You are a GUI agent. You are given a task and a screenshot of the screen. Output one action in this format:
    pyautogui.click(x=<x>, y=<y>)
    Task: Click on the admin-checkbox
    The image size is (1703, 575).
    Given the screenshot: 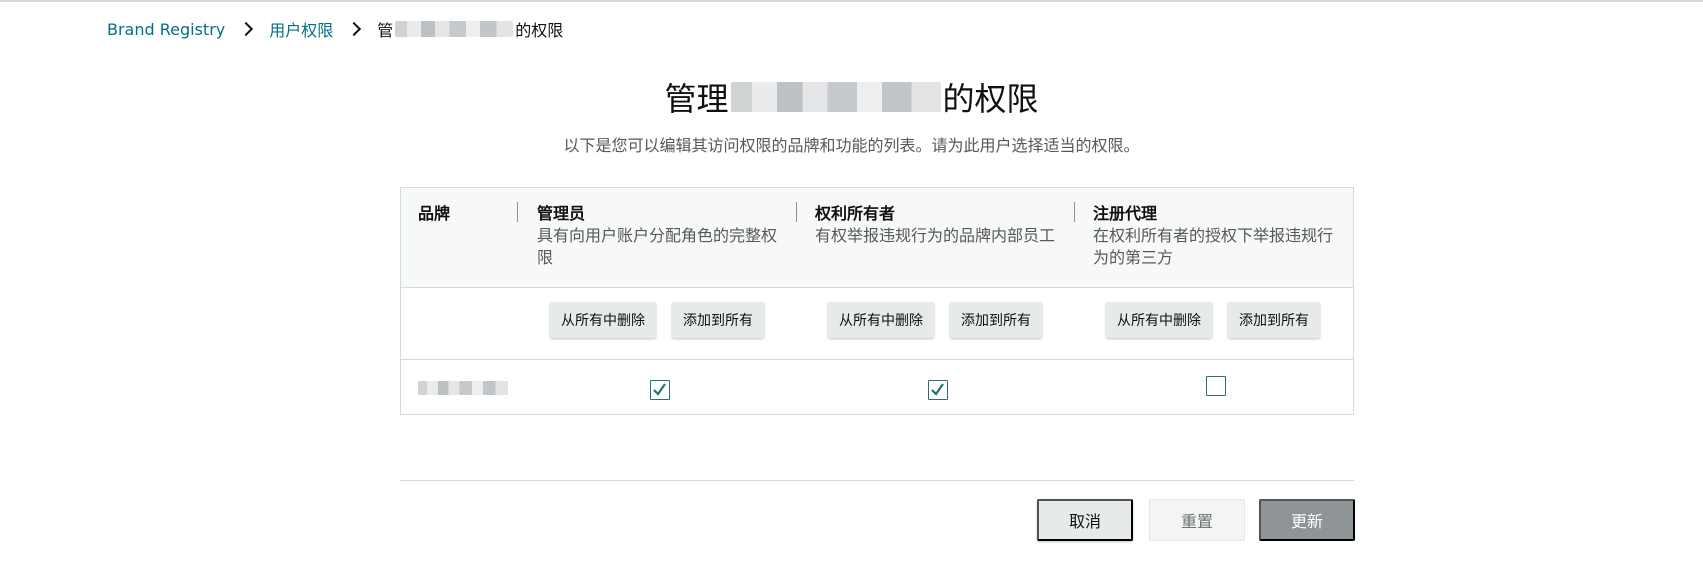 What is the action you would take?
    pyautogui.click(x=660, y=390)
    